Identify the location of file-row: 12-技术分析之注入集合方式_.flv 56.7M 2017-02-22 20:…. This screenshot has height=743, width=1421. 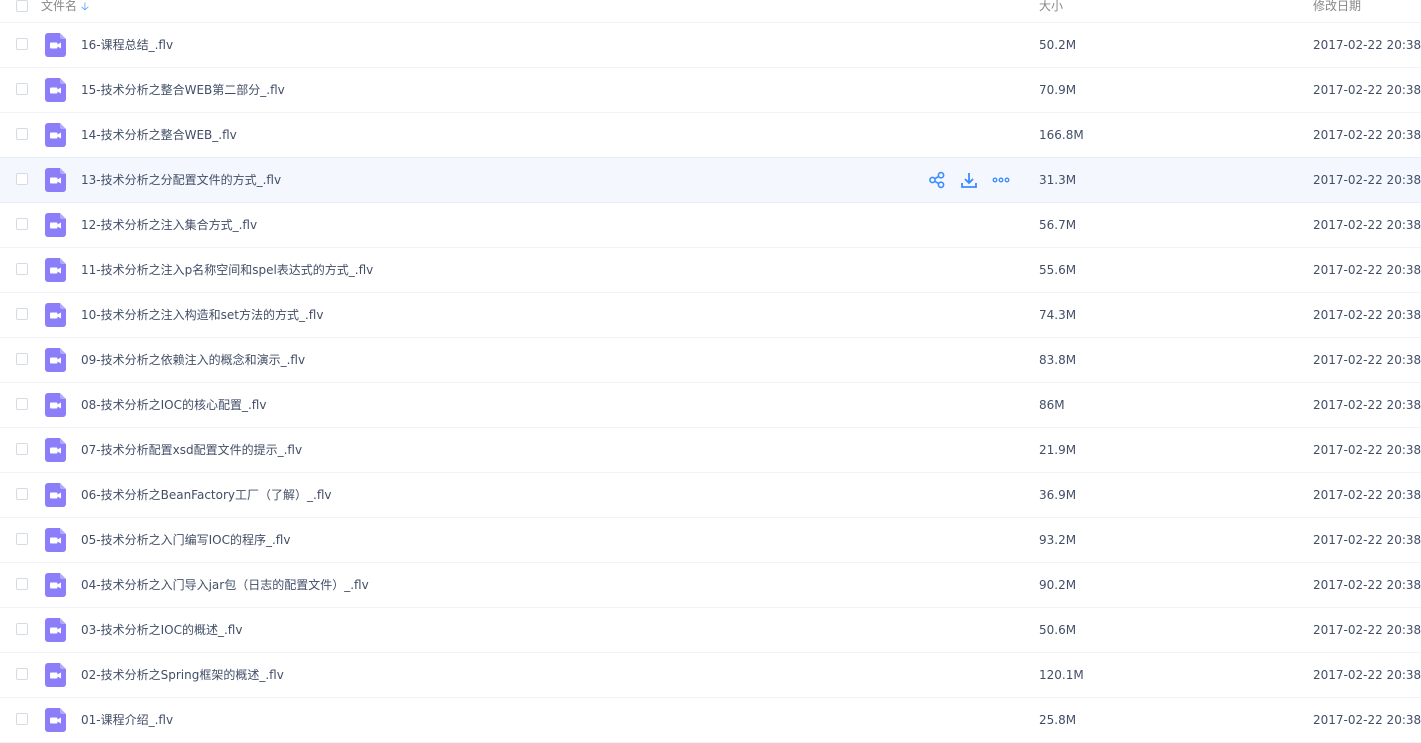
(710, 225).